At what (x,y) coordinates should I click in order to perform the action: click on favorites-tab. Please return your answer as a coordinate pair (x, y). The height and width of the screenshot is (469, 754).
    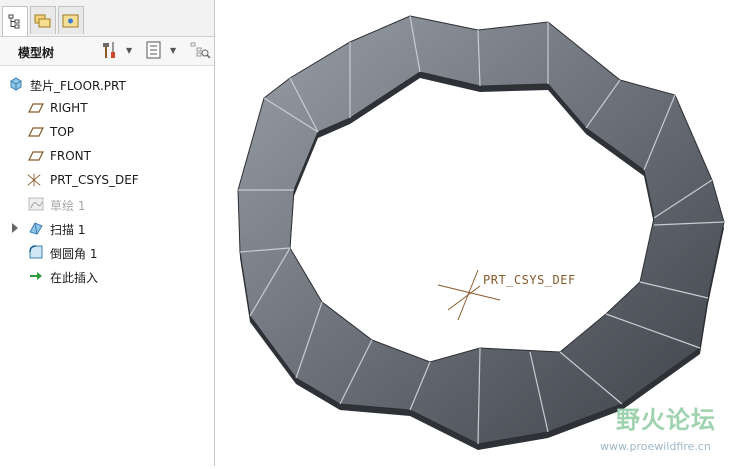
    Looking at the image, I should click on (71, 20).